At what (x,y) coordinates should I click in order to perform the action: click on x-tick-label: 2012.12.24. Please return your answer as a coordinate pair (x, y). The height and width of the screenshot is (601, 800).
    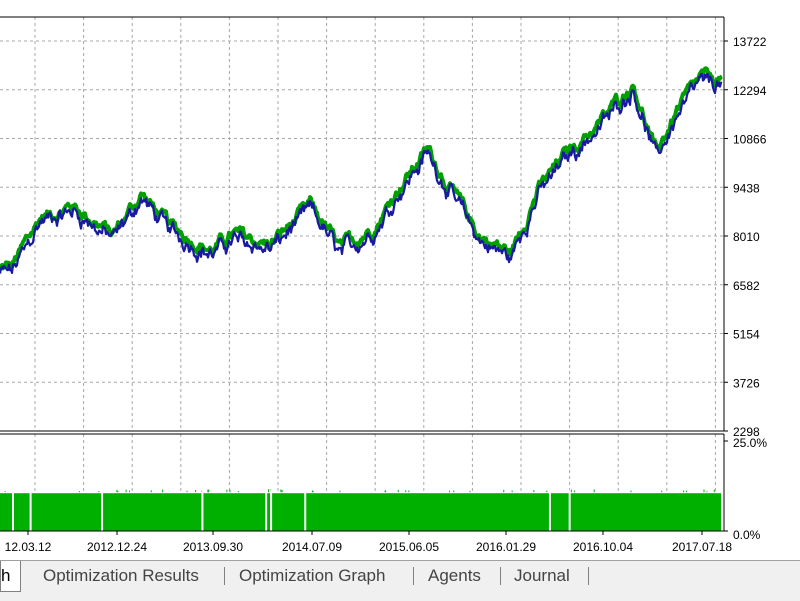
    Looking at the image, I should click on (117, 547).